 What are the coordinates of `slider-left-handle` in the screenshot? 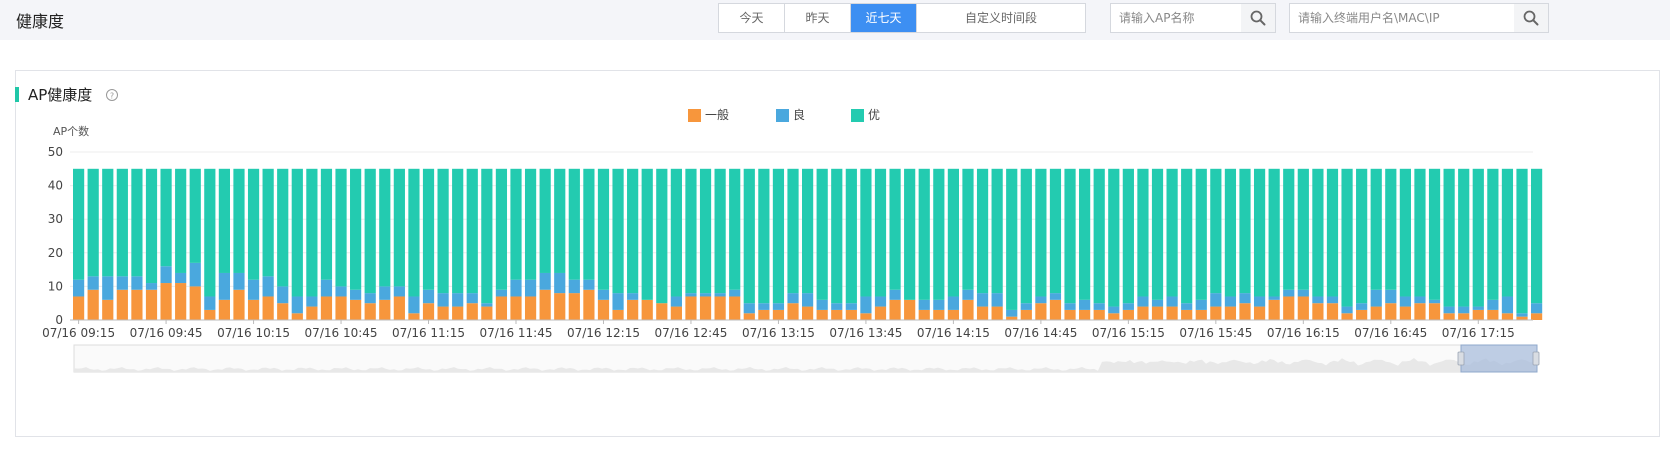 It's located at (1461, 358).